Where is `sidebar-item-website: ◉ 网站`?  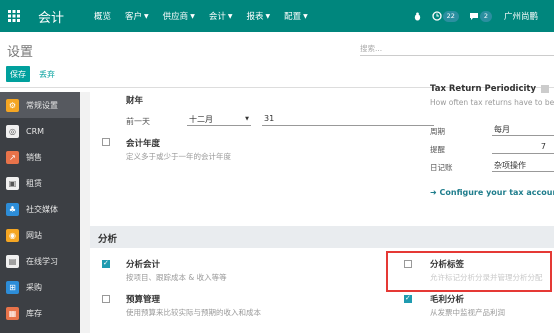
sidebar-item-website: ◉ 网站 is located at coordinates (40, 235).